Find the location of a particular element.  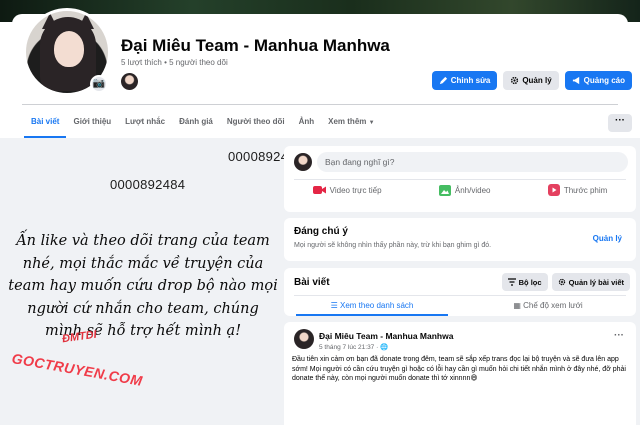

posts-title: Bài viết is located at coordinates (312, 282).